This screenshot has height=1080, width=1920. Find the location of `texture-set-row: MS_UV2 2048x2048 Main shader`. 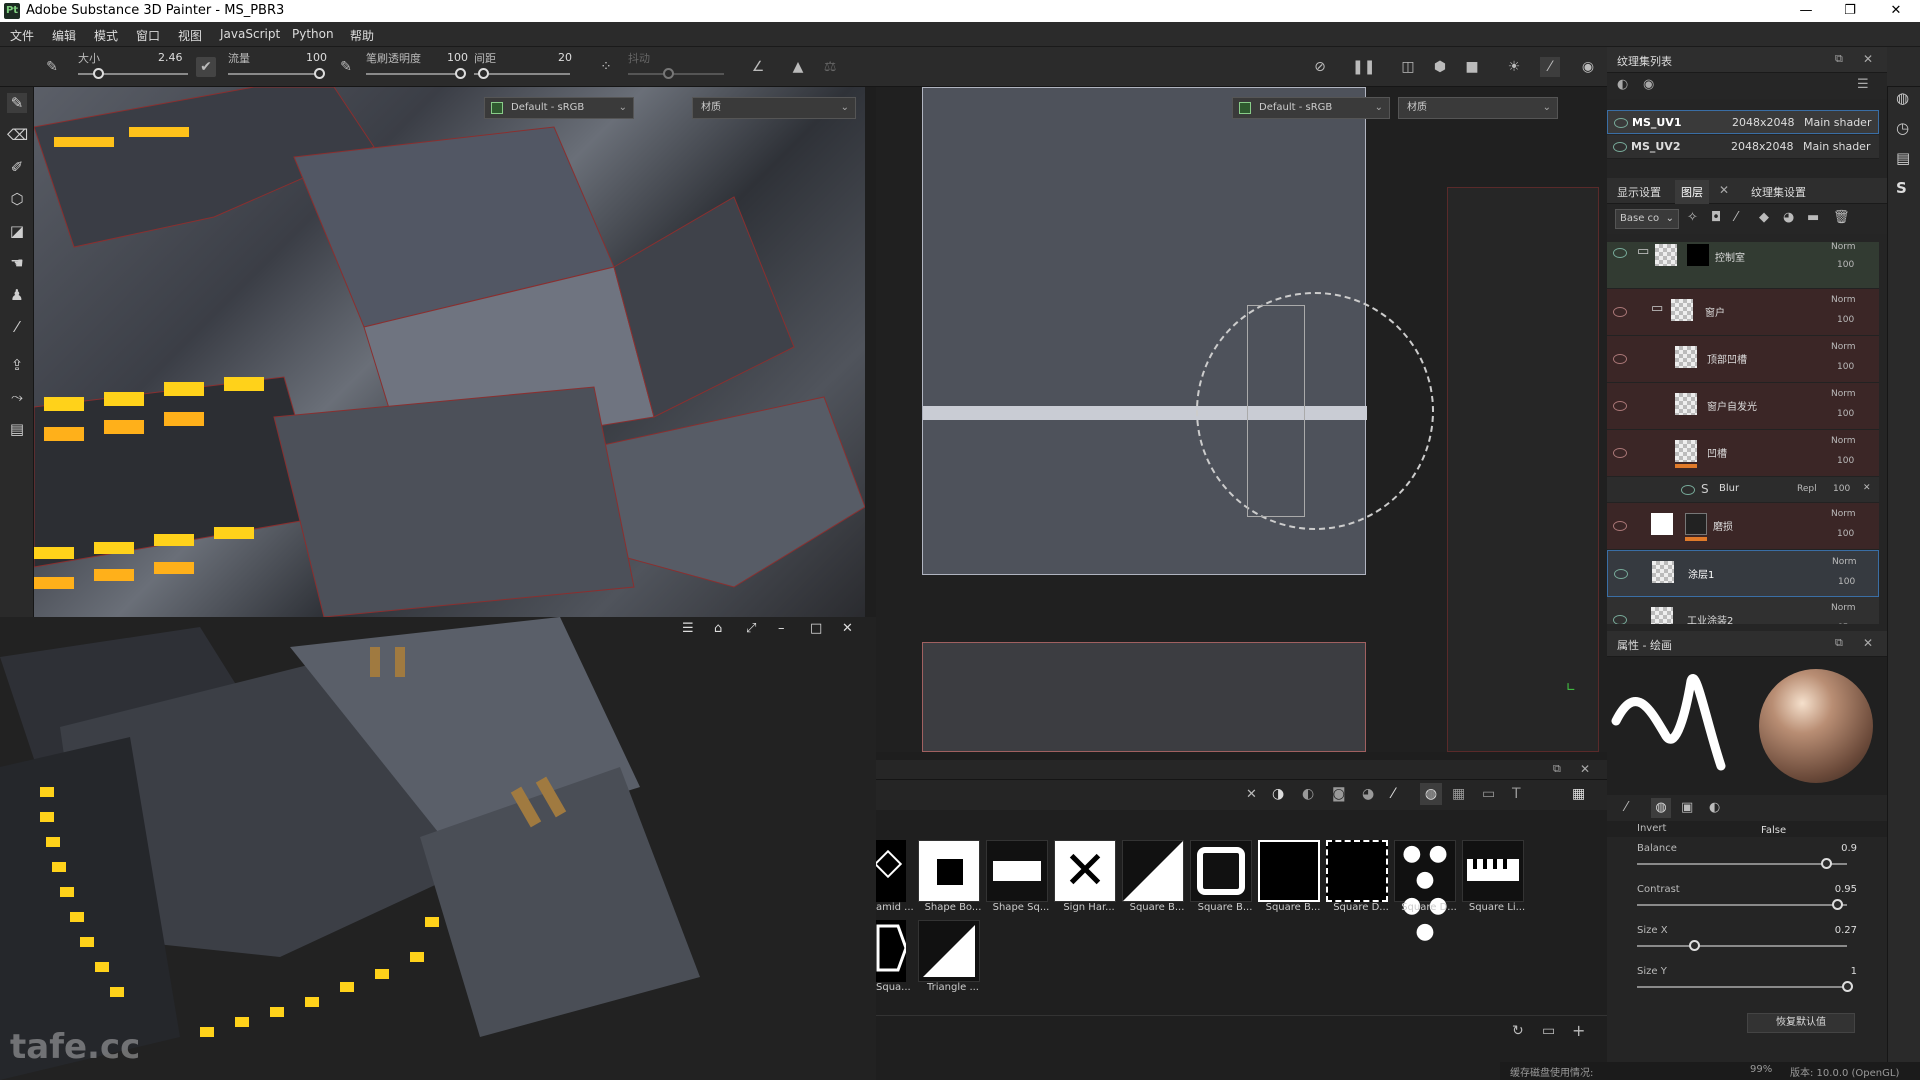

texture-set-row: MS_UV2 2048x2048 Main shader is located at coordinates (1743, 147).